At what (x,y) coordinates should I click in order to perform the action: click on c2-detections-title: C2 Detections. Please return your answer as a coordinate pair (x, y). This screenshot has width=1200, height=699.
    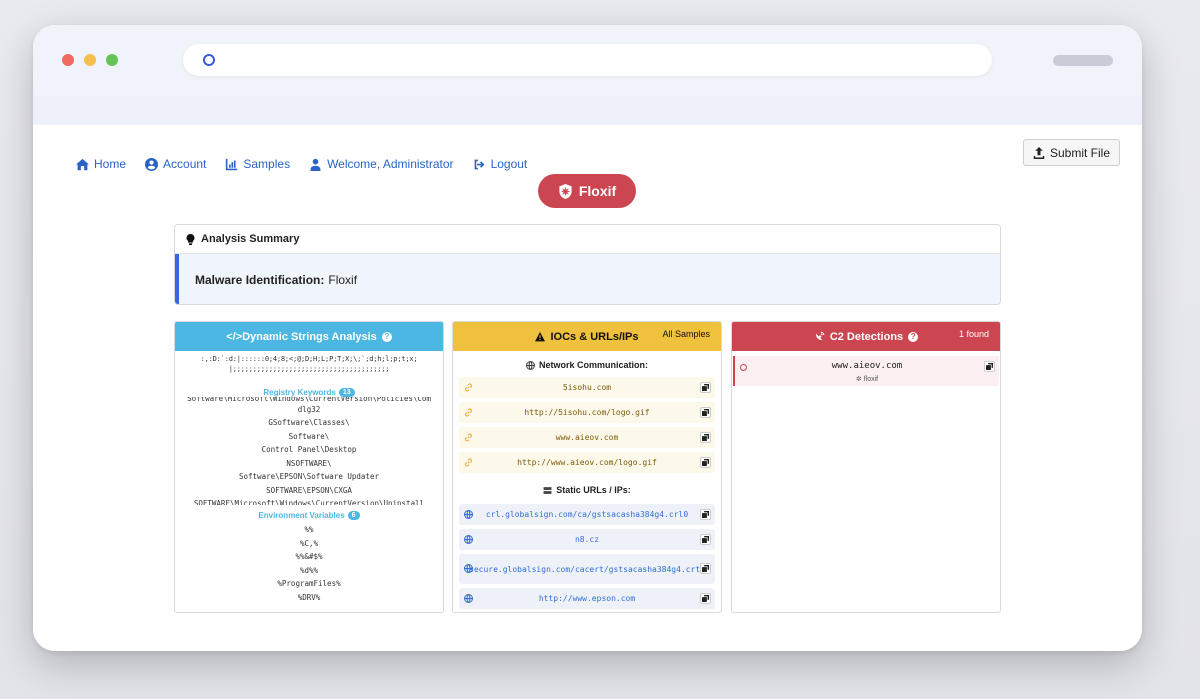
    Looking at the image, I should click on (866, 336).